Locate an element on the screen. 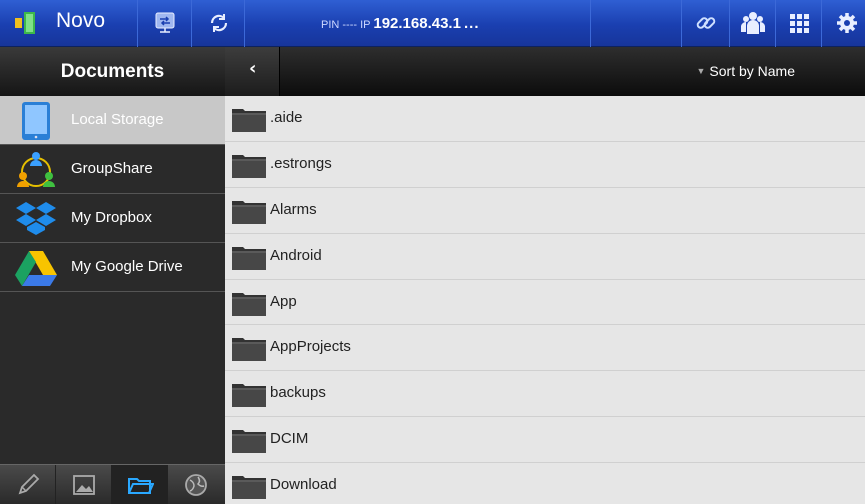  refresh-icon is located at coordinates (219, 23).